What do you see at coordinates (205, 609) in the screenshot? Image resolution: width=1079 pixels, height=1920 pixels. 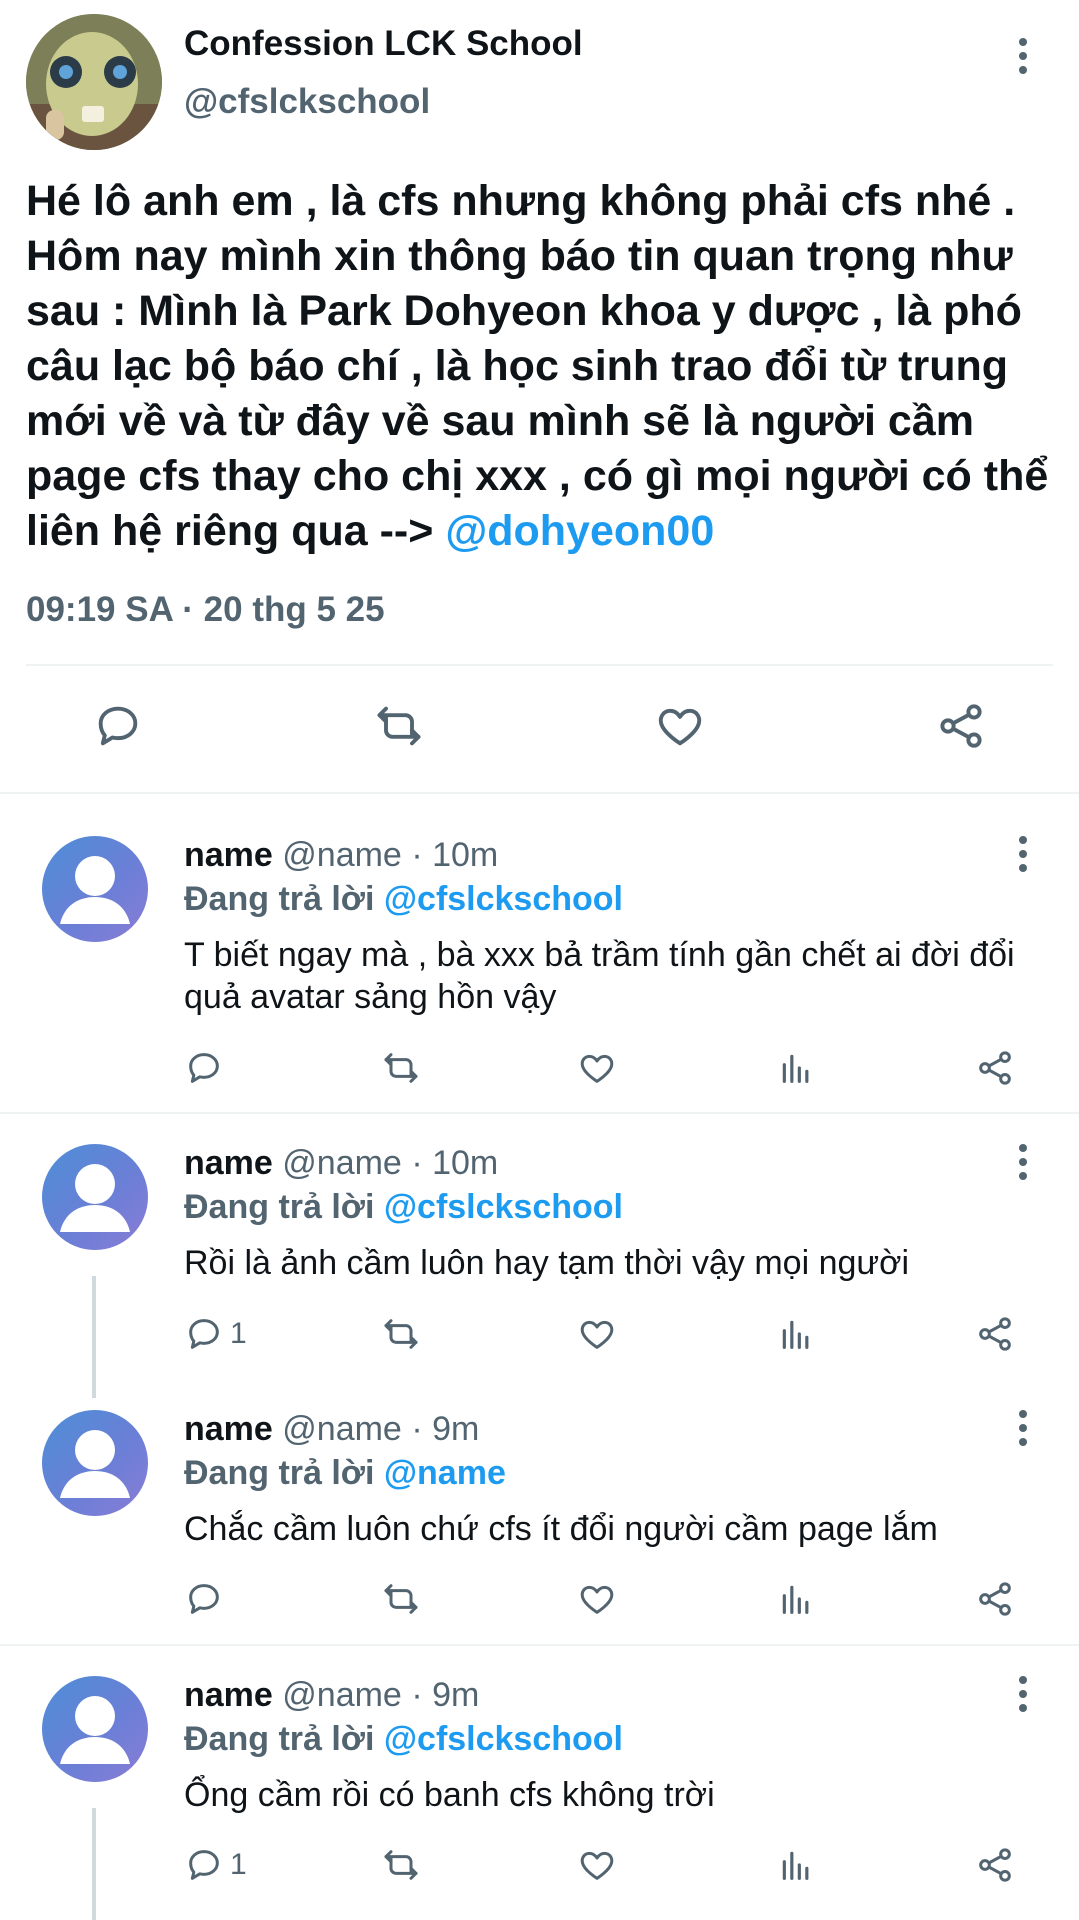 I see `tweet-timestamp: 09:19 SA · 20 thg 5 25` at bounding box center [205, 609].